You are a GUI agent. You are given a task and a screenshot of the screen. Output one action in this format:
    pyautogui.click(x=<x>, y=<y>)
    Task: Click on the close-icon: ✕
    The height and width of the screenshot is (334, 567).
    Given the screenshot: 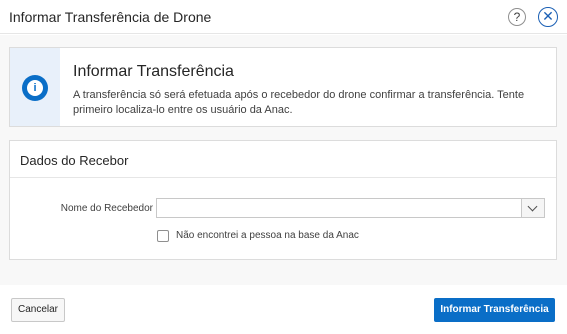 What is the action you would take?
    pyautogui.click(x=548, y=17)
    